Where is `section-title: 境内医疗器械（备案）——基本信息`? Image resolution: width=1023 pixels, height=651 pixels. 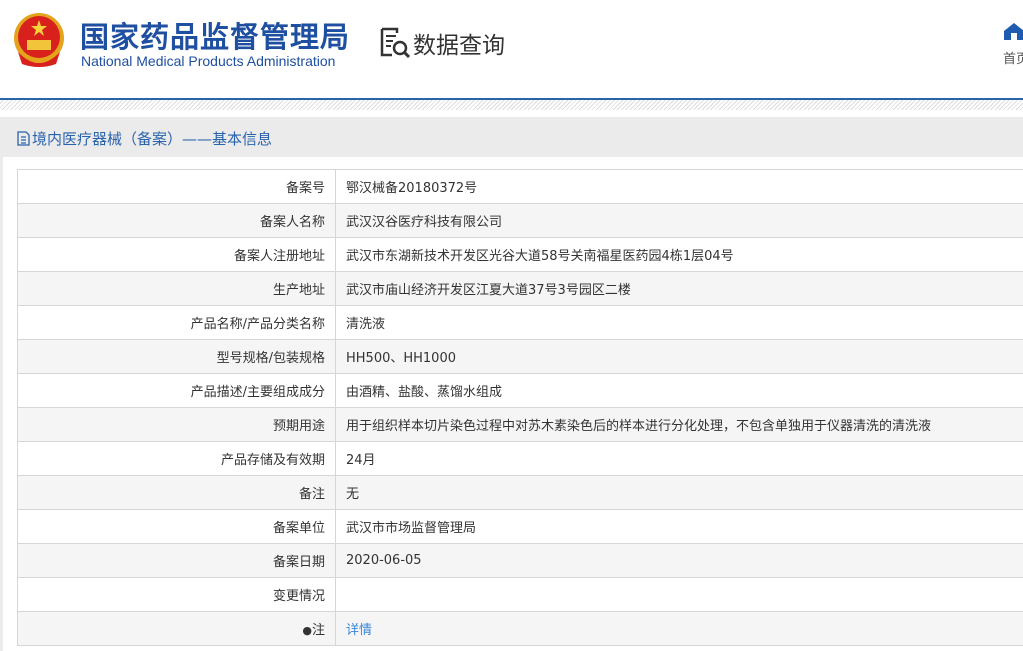
section-title: 境内医疗器械（备案）——基本信息 is located at coordinates (144, 138).